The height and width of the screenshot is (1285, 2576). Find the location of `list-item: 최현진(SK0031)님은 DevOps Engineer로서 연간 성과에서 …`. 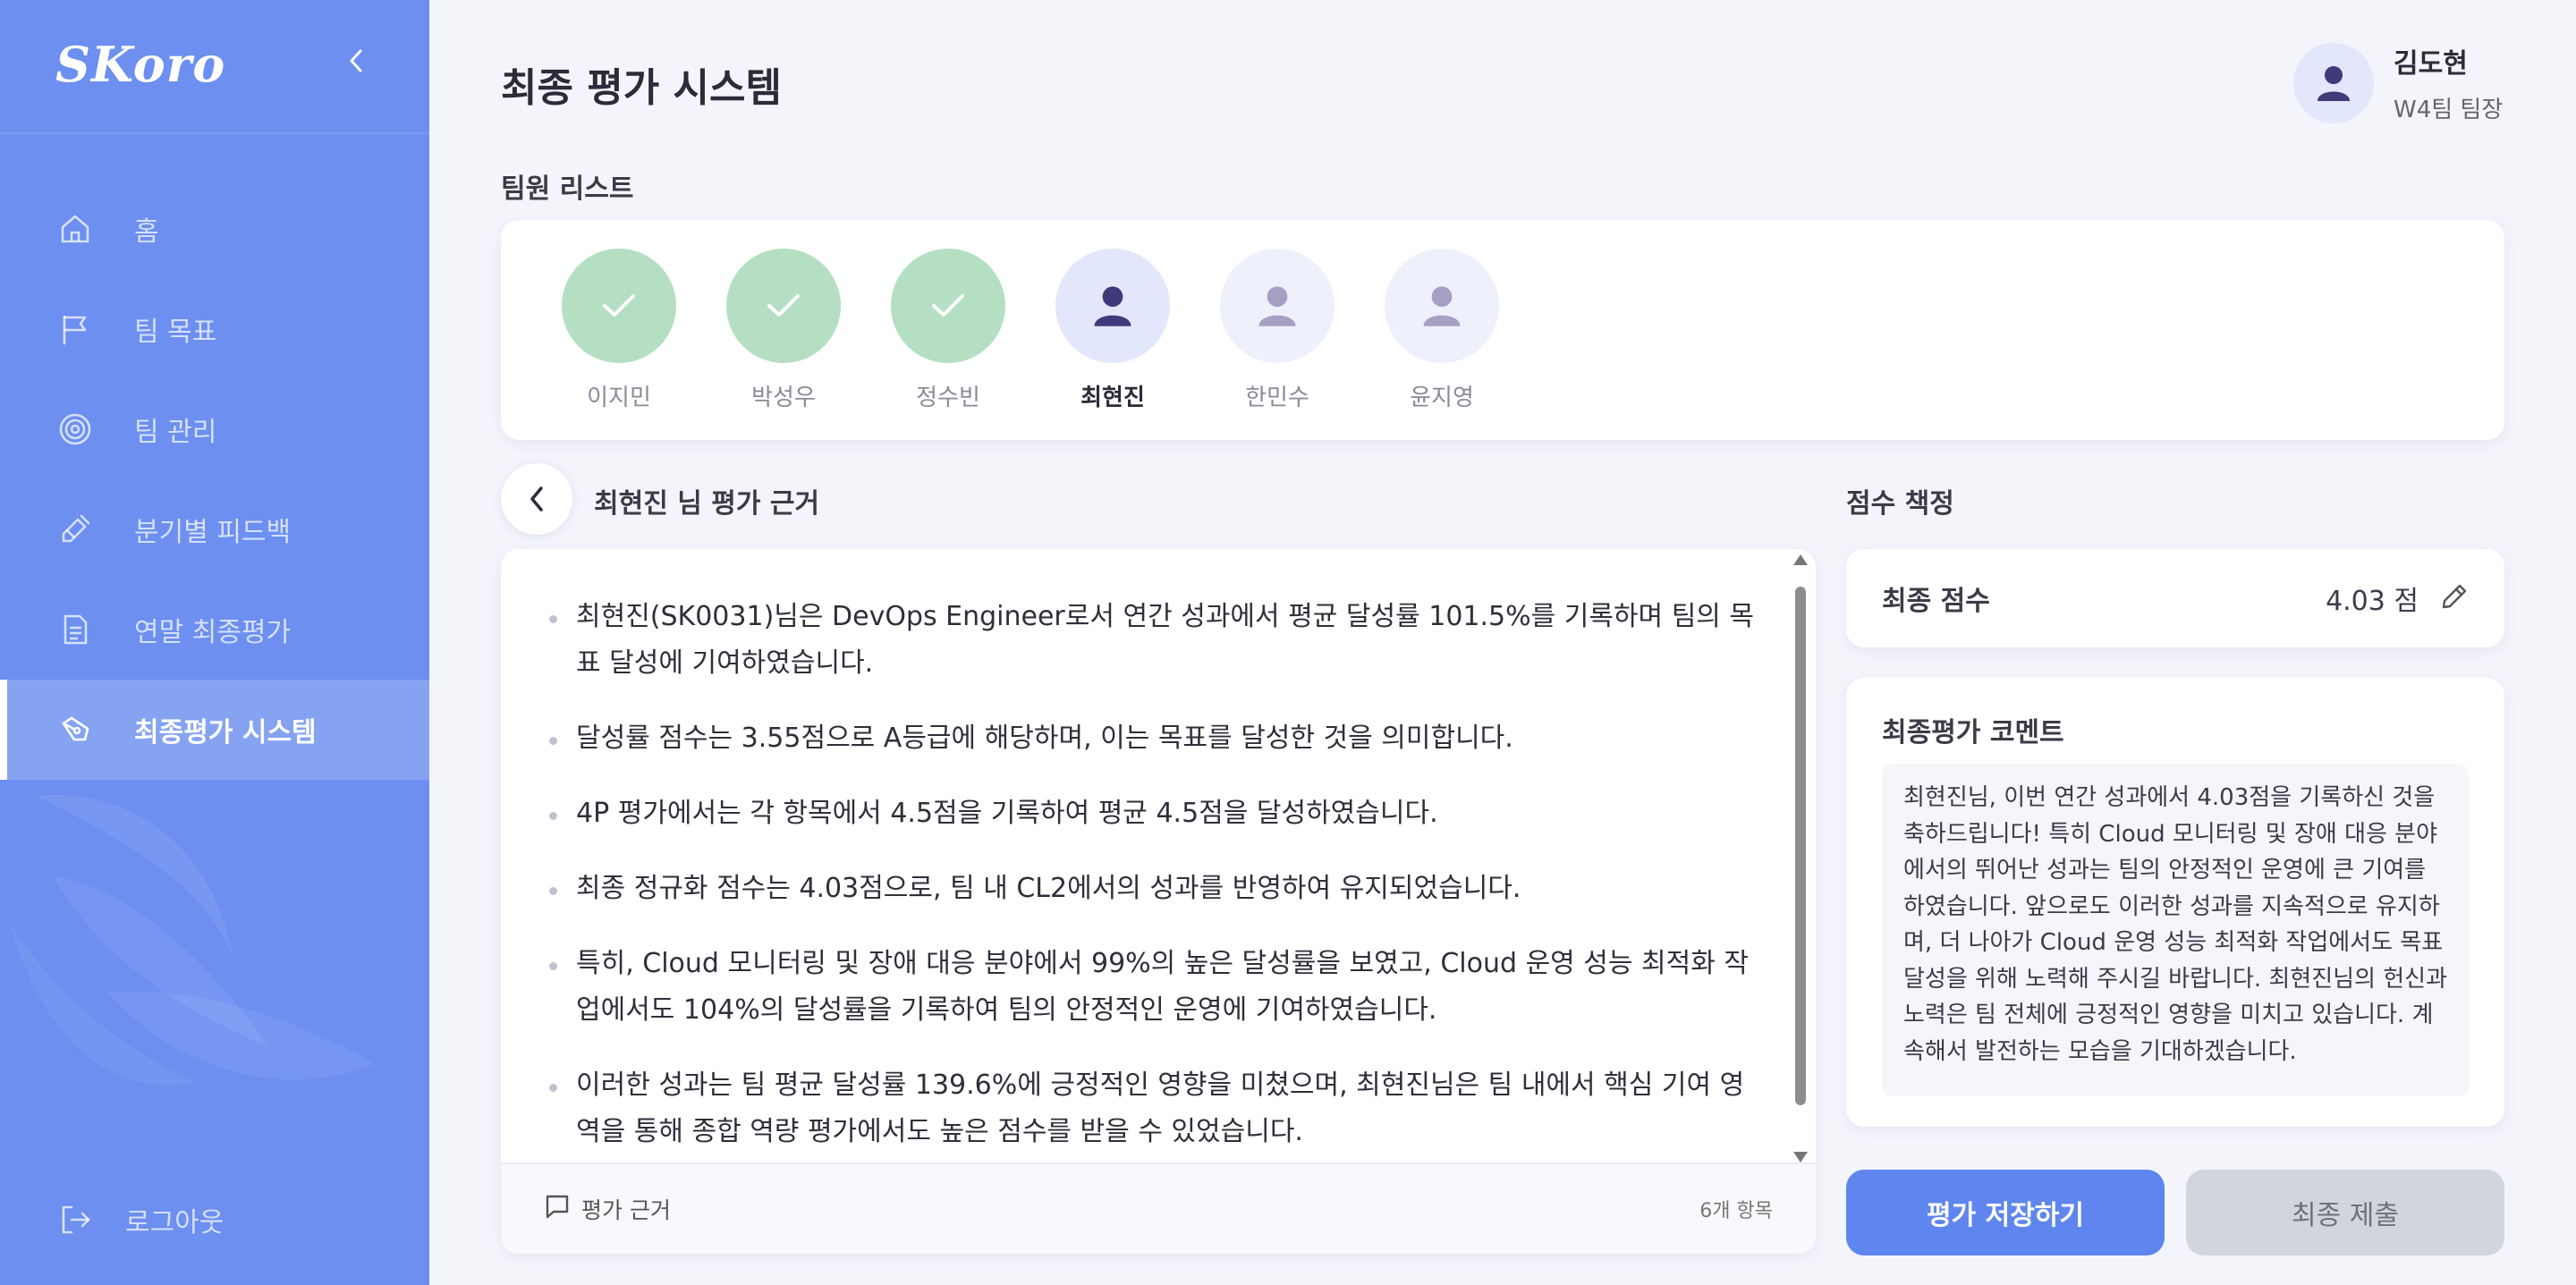

list-item: 최현진(SK0031)님은 DevOps Engineer로서 연간 성과에서 … is located at coordinates (1152, 641).